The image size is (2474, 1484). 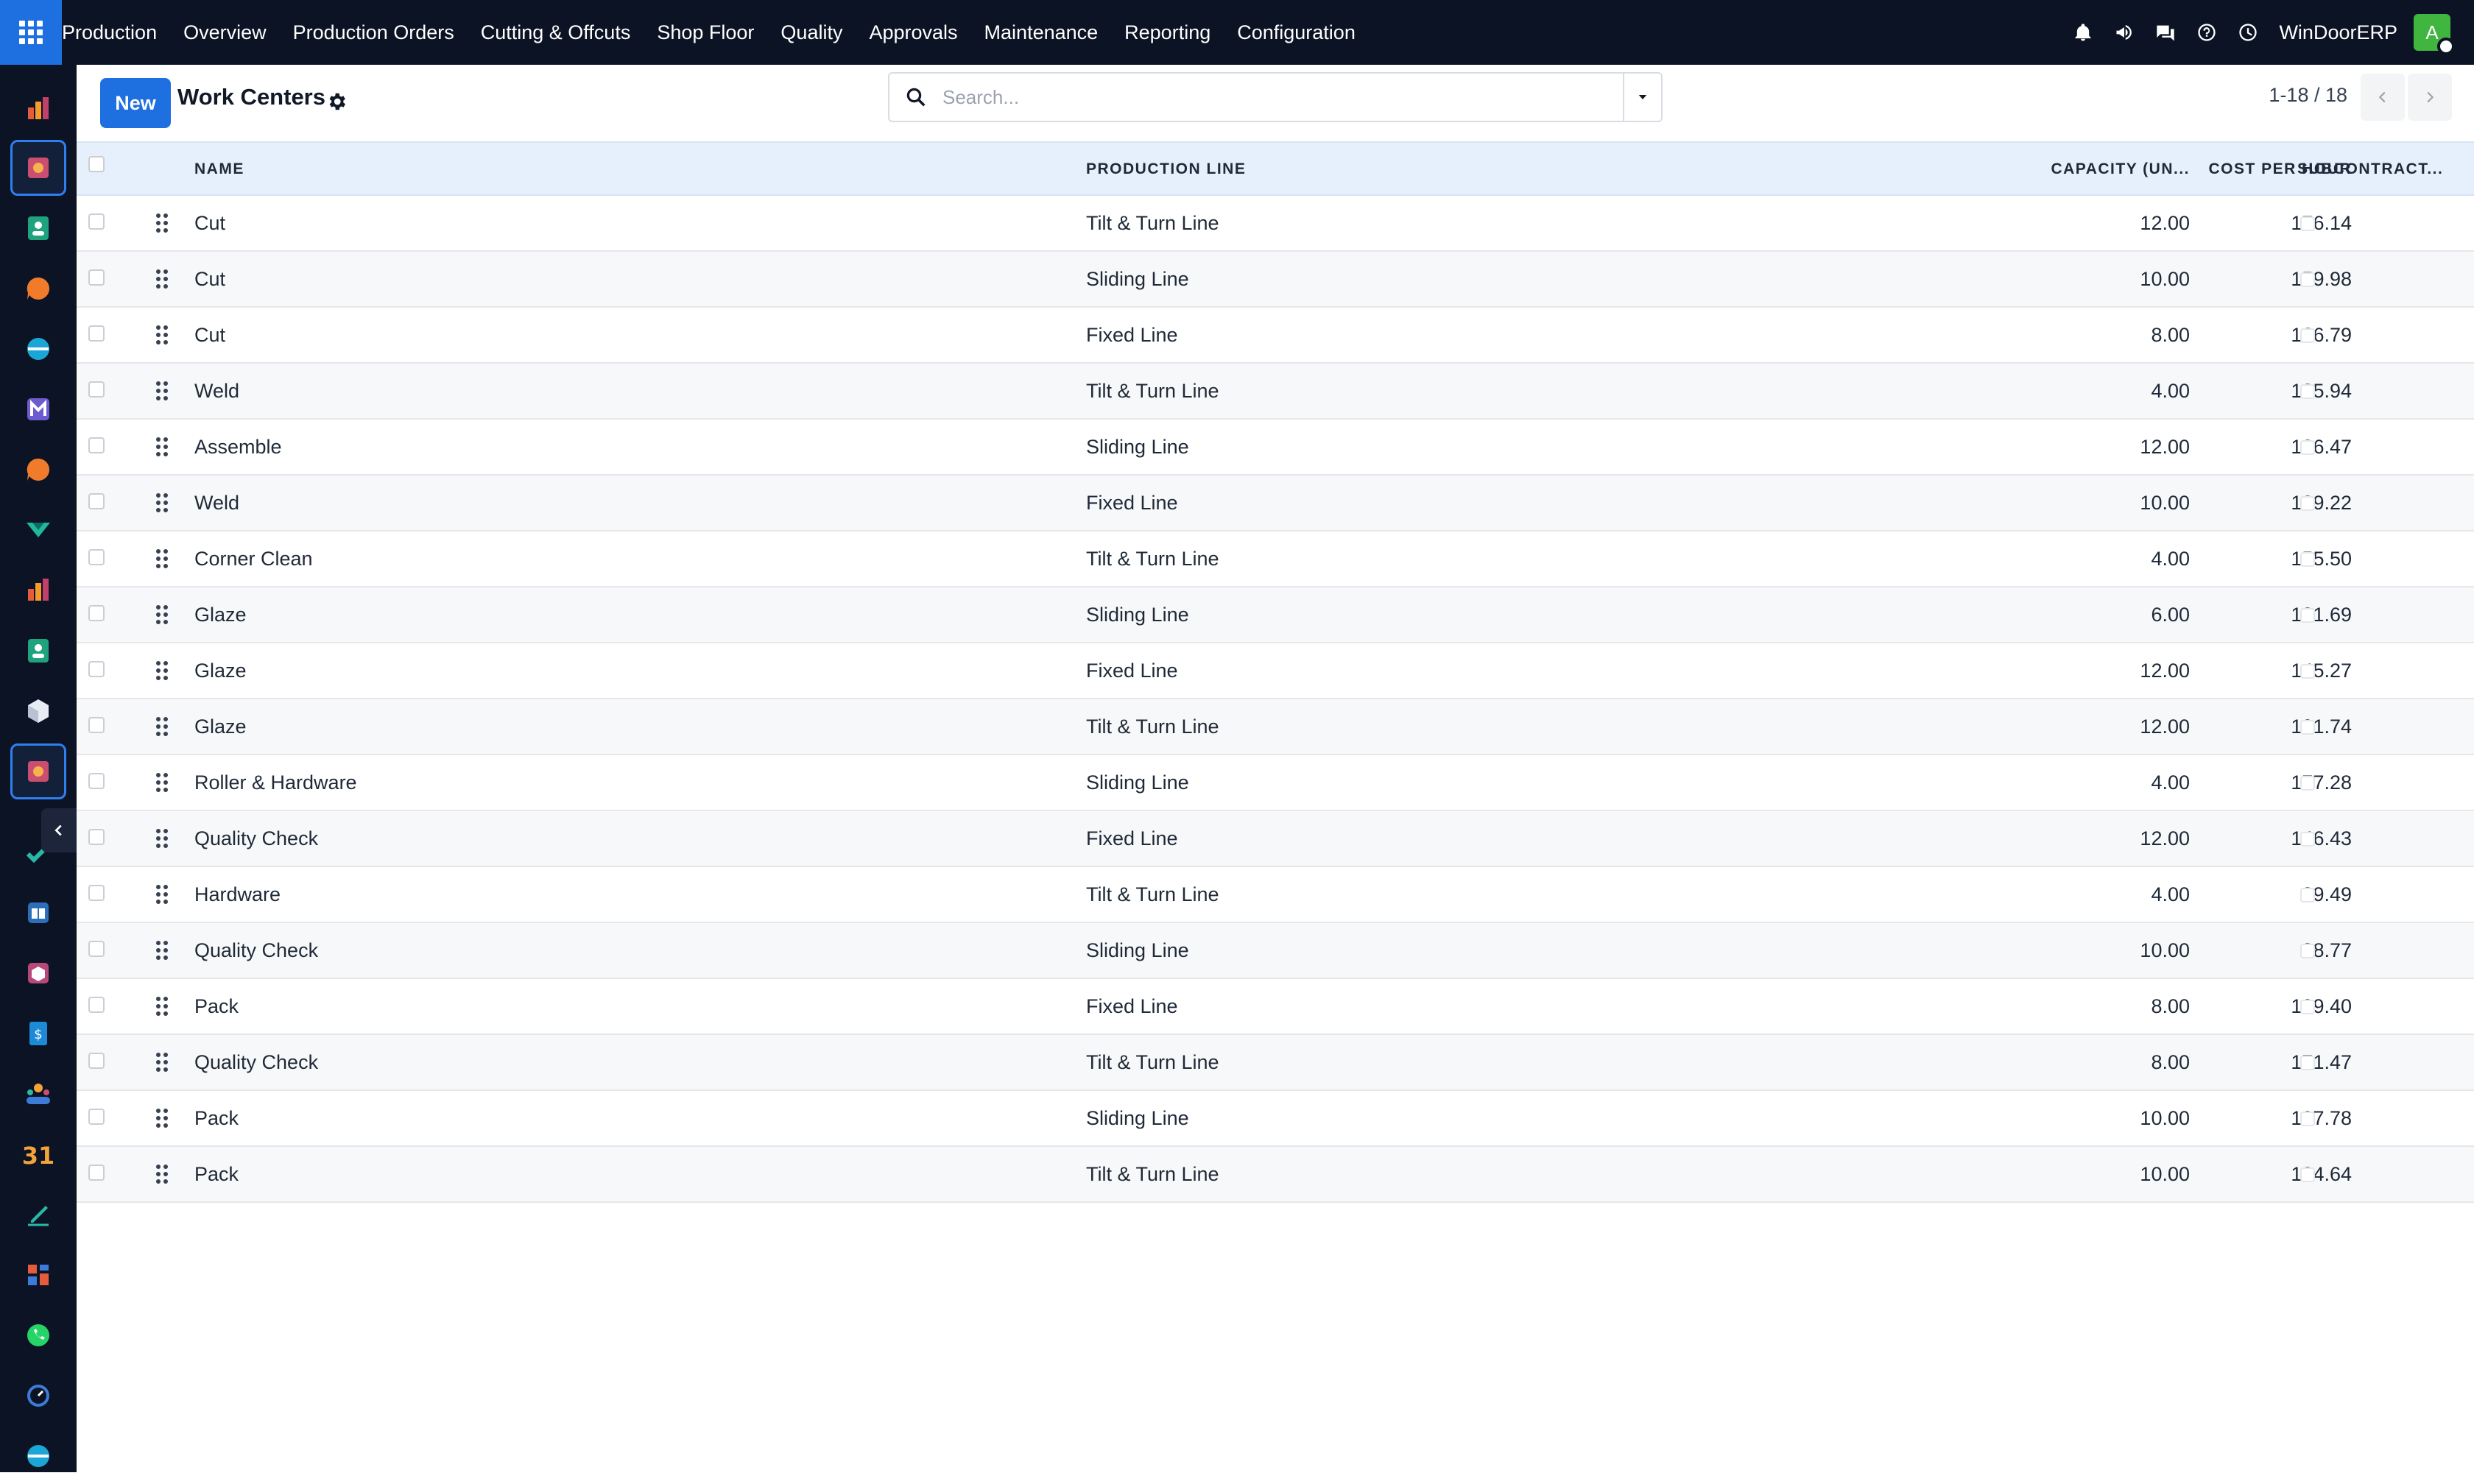 I want to click on menu-approvals: Approvals, so click(x=913, y=32).